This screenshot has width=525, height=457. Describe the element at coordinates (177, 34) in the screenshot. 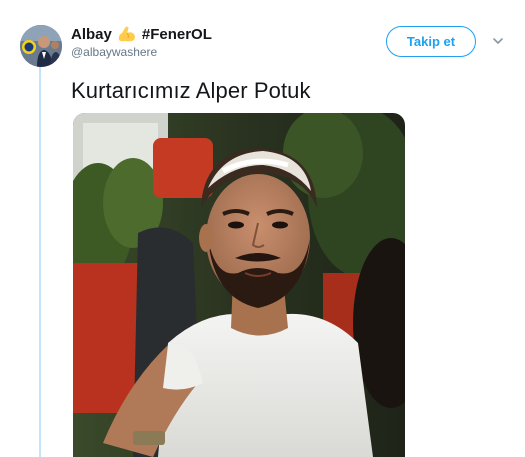

I see `hashtag-link: #FenerOL` at that location.